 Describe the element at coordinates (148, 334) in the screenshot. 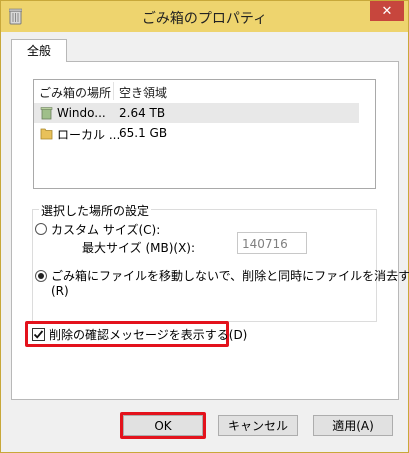

I see `confirm-delete-label: 削除の確認メッセージを表示する(D)` at that location.